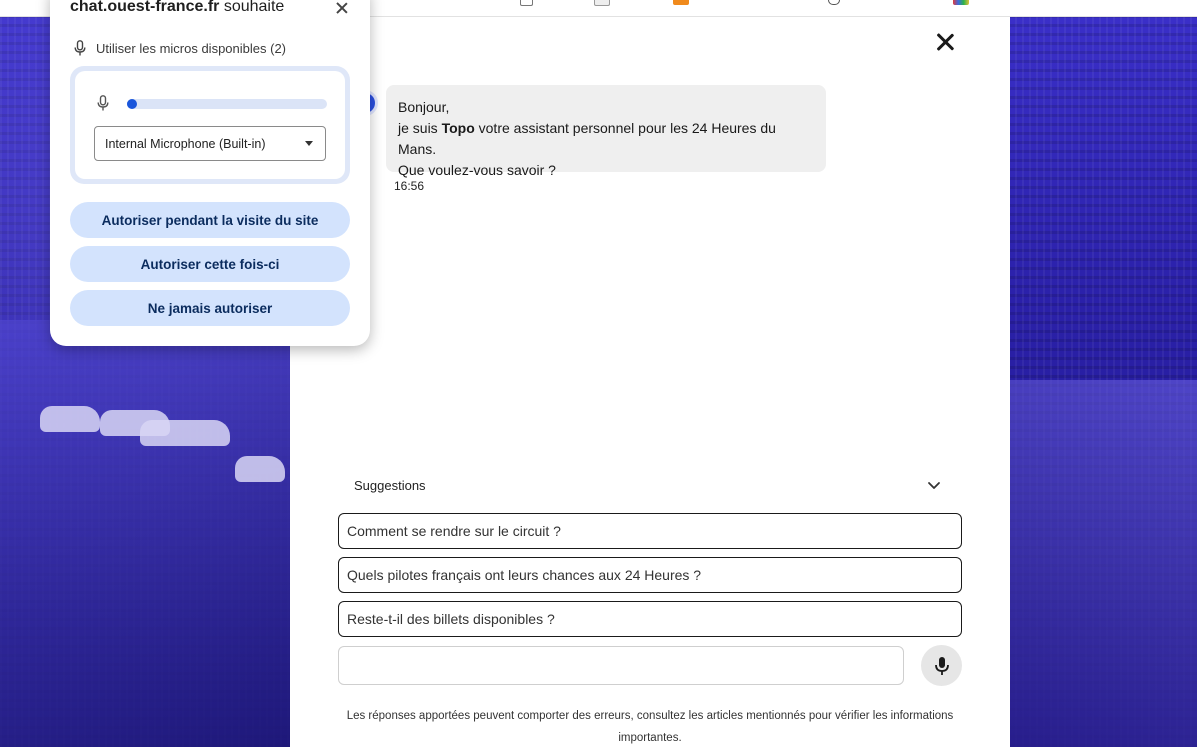 The image size is (1197, 747). Describe the element at coordinates (409, 186) in the screenshot. I see `message-timestamp: 16:56` at that location.